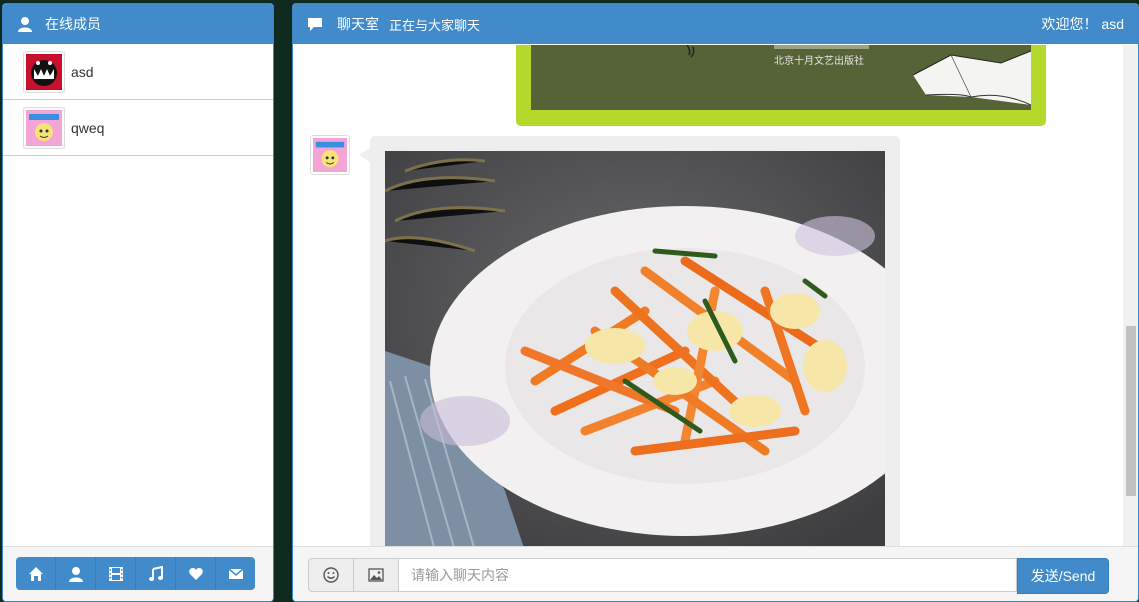 This screenshot has height=602, width=1139. What do you see at coordinates (138, 24) in the screenshot?
I see `members-panel-header: 在线成员` at bounding box center [138, 24].